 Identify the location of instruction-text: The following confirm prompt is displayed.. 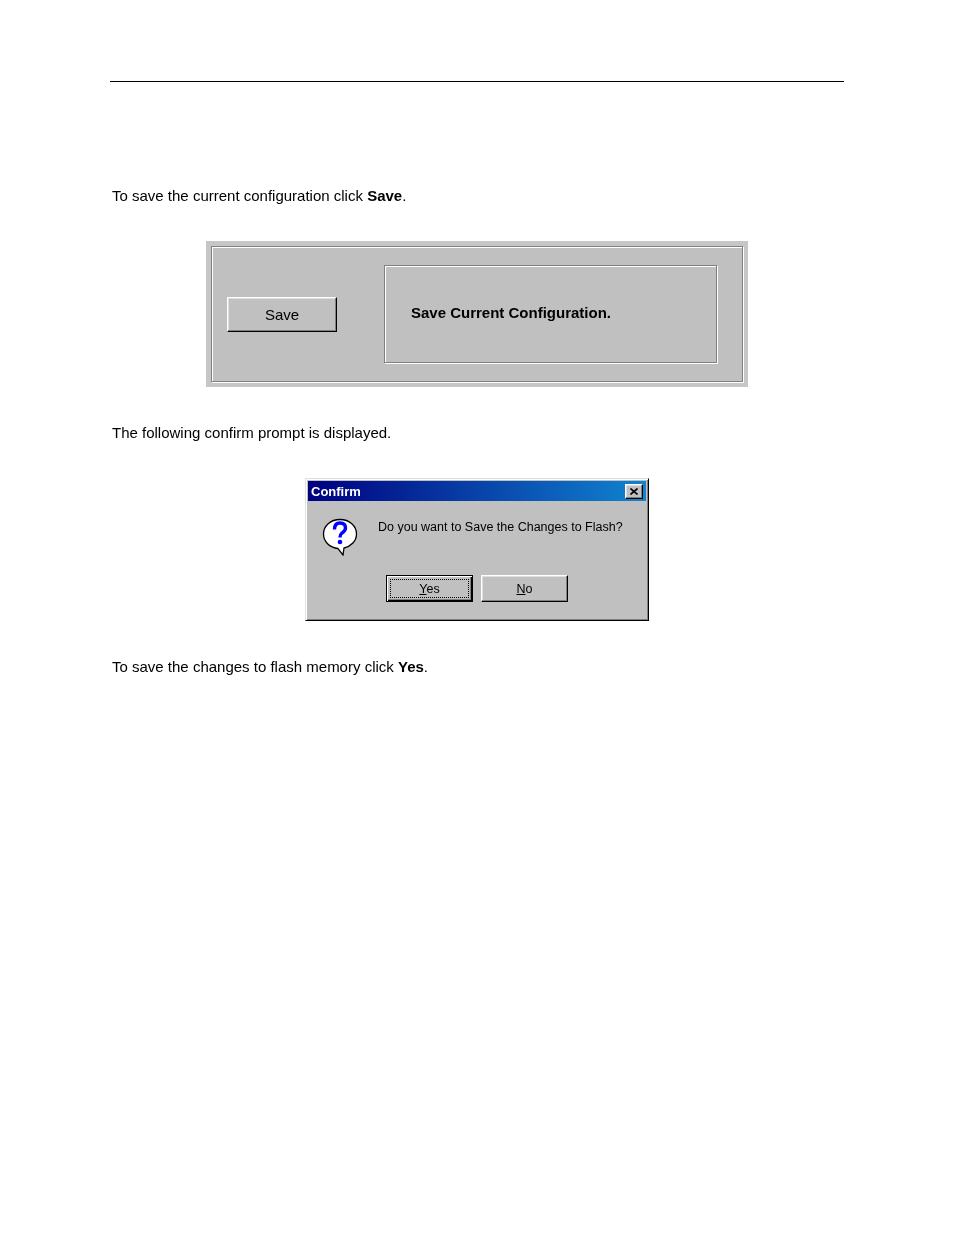
(252, 433).